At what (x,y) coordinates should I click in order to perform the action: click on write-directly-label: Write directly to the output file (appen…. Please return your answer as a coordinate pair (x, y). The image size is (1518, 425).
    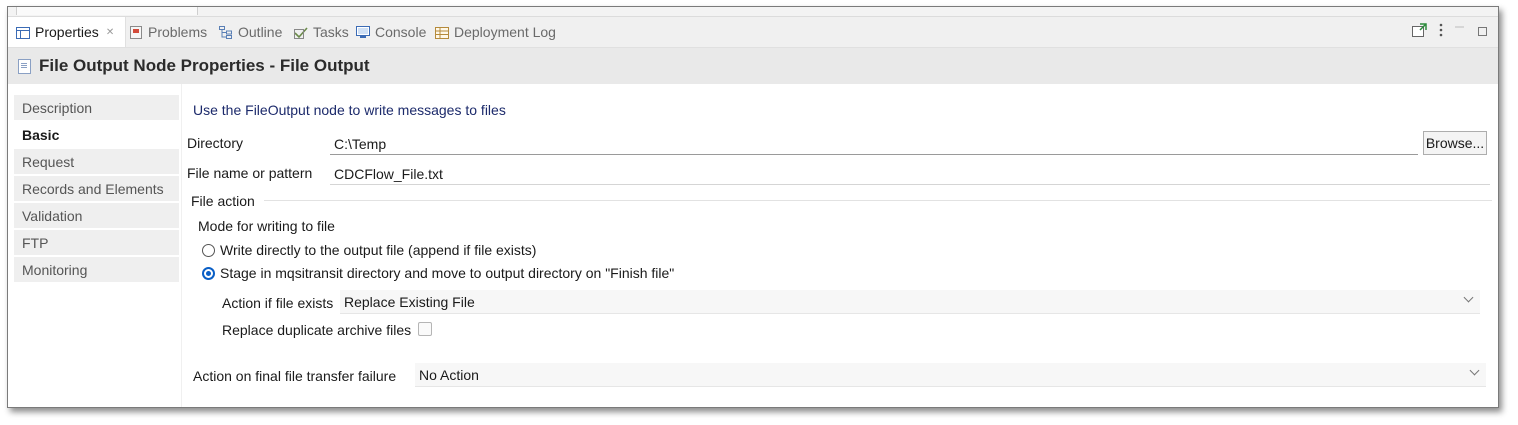
    Looking at the image, I should click on (378, 250).